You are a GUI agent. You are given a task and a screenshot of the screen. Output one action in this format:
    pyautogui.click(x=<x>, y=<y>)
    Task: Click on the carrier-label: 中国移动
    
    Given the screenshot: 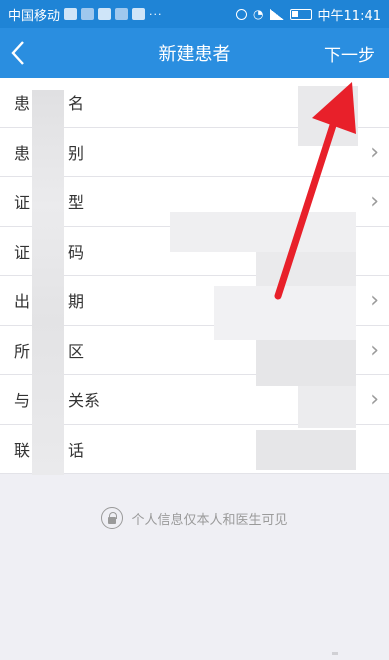 What is the action you would take?
    pyautogui.click(x=34, y=16)
    